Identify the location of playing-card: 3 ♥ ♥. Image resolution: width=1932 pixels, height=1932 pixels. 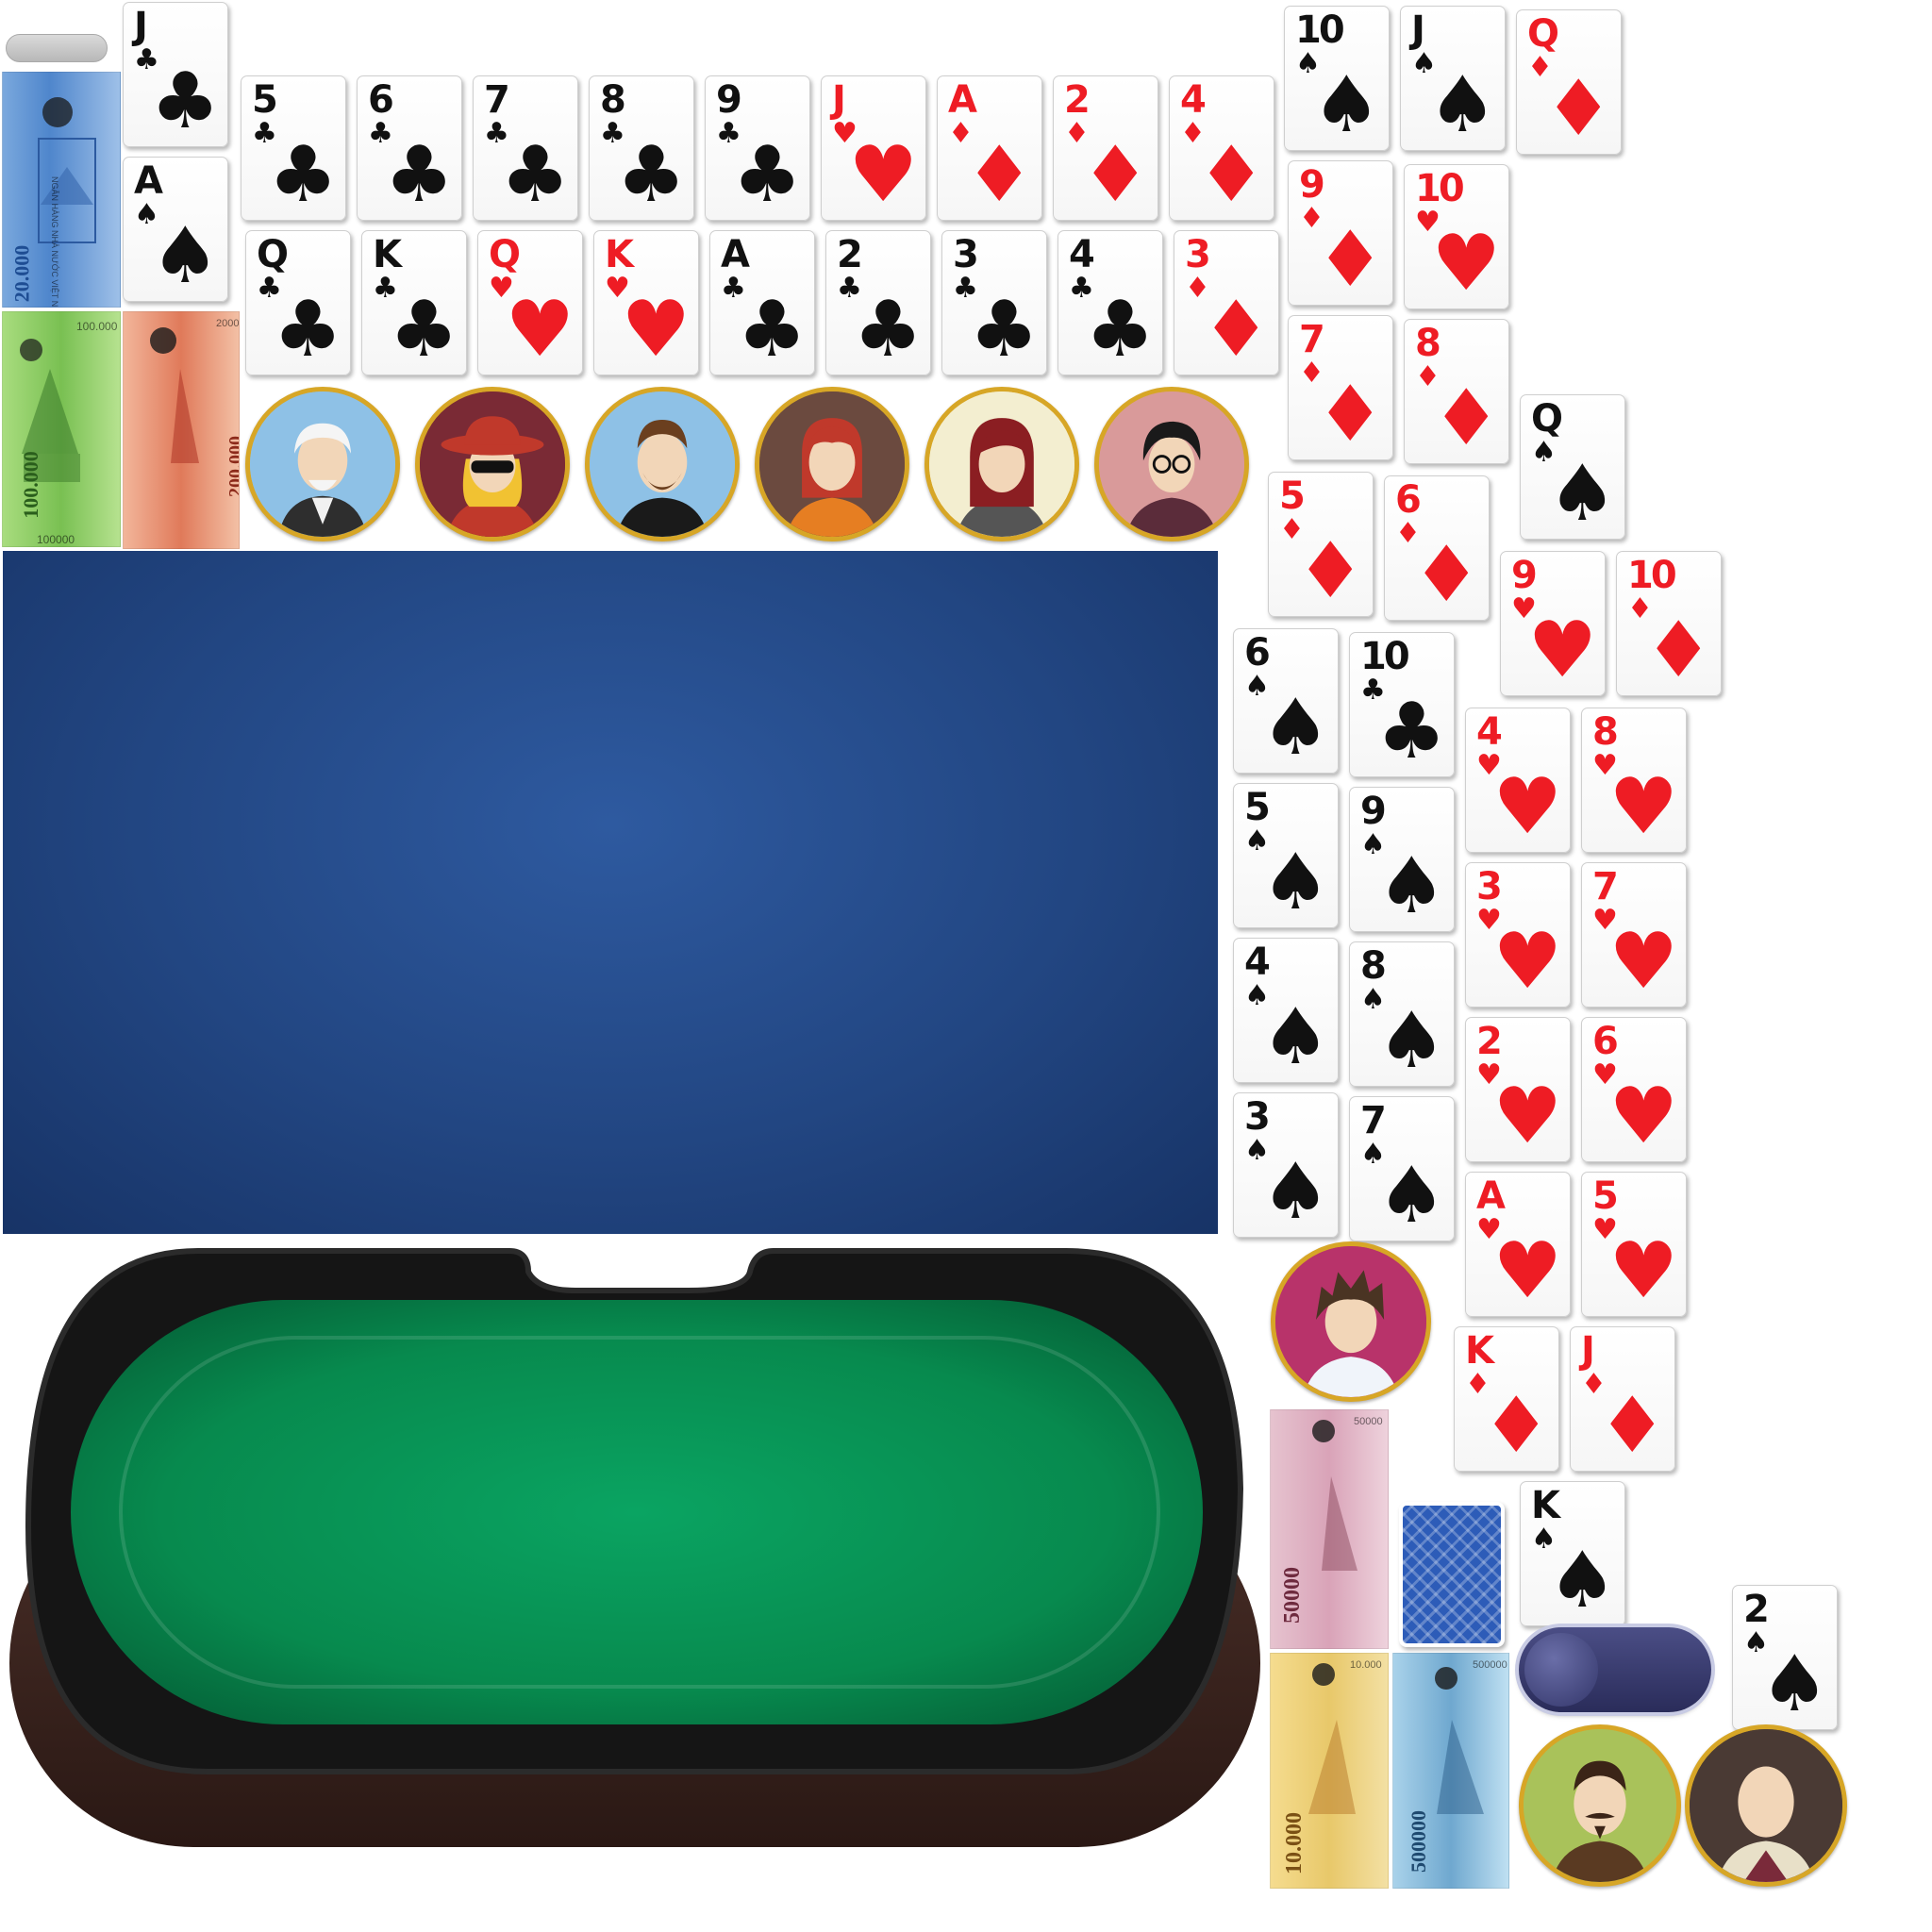
(1518, 935).